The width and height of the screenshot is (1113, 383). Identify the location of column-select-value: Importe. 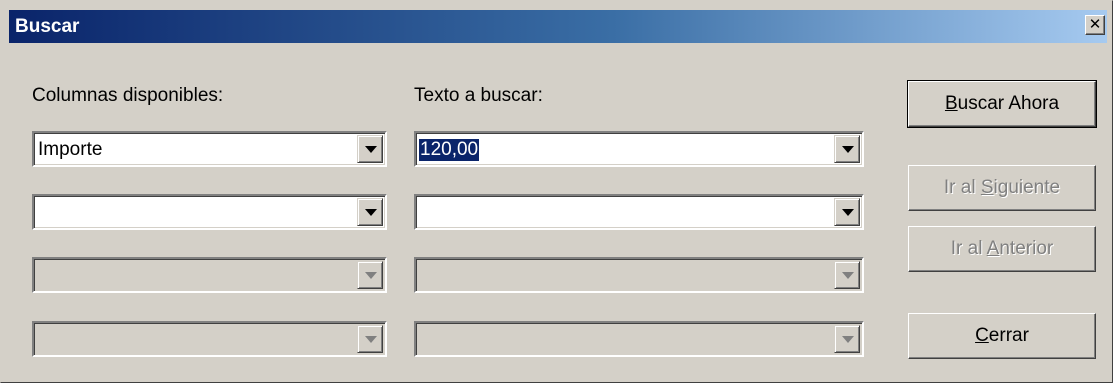
(70, 149).